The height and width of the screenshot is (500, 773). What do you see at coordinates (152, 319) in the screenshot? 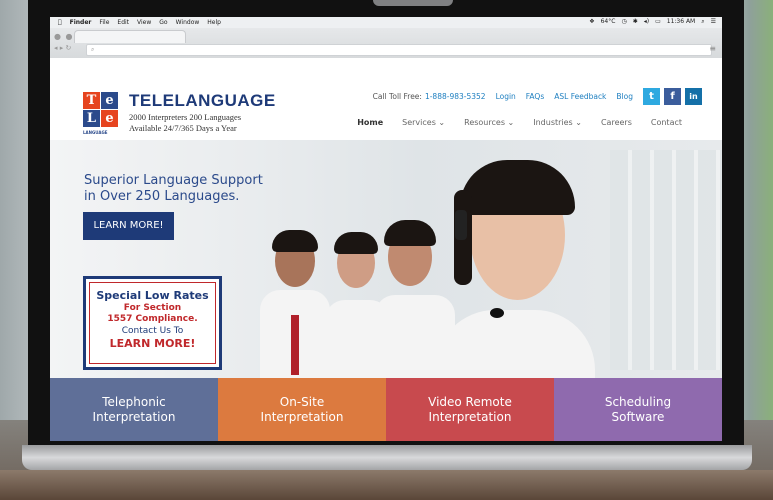
I see `special-rates-line3: 1557 Compliance.` at bounding box center [152, 319].